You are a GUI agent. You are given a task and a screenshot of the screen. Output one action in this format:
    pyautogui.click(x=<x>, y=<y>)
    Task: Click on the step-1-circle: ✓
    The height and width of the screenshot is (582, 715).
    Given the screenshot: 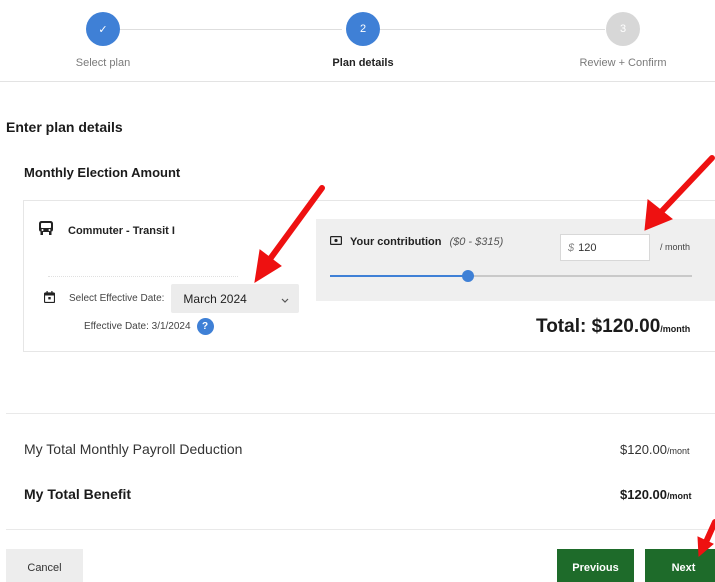 What is the action you would take?
    pyautogui.click(x=103, y=29)
    